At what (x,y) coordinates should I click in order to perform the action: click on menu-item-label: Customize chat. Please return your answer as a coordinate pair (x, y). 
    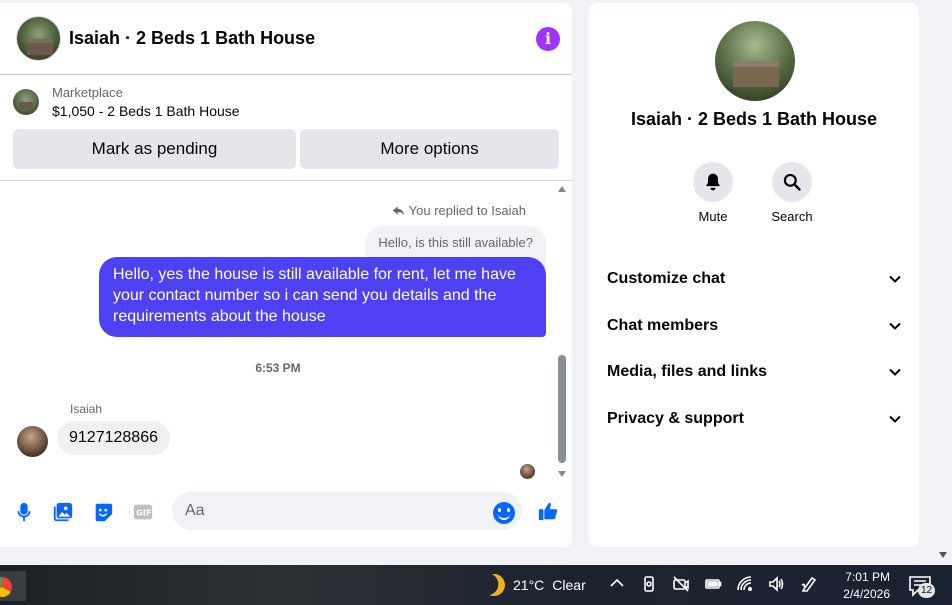
    Looking at the image, I should click on (666, 279).